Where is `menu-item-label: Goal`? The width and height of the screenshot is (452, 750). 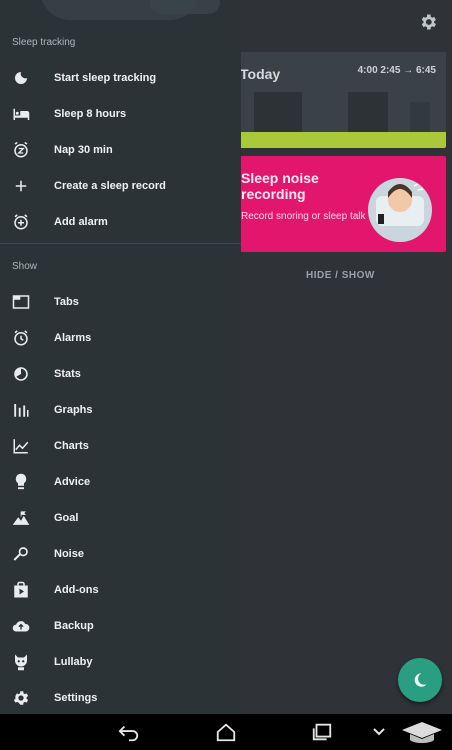 menu-item-label: Goal is located at coordinates (66, 518).